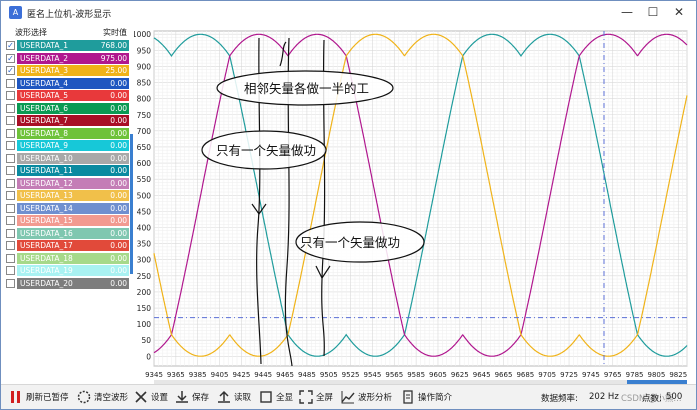 This screenshot has height=410, width=697. I want to click on tools-icon, so click(141, 397).